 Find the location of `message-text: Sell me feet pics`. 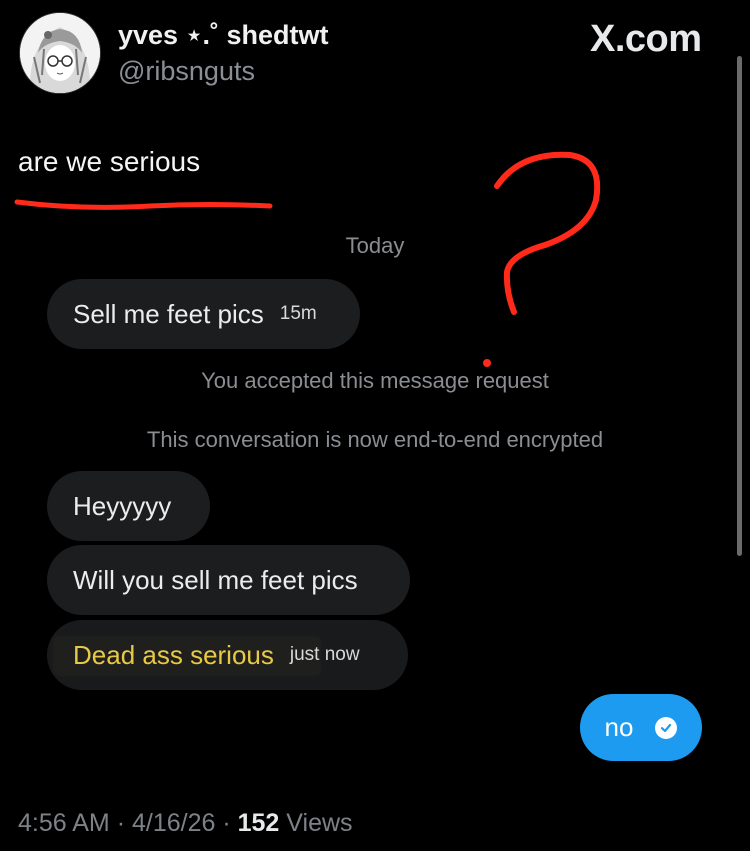

message-text: Sell me feet pics is located at coordinates (168, 313).